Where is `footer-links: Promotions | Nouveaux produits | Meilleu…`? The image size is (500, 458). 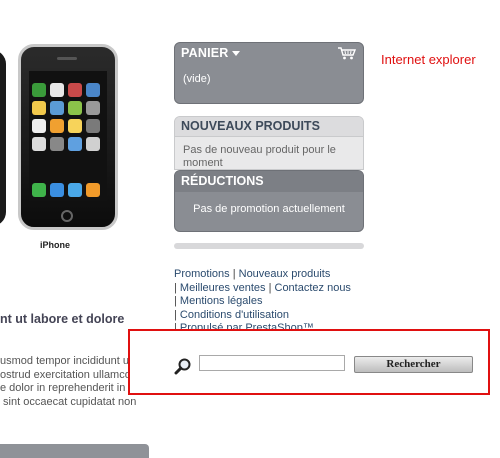 footer-links: Promotions | Nouveaux produits | Meilleu… is located at coordinates (269, 302).